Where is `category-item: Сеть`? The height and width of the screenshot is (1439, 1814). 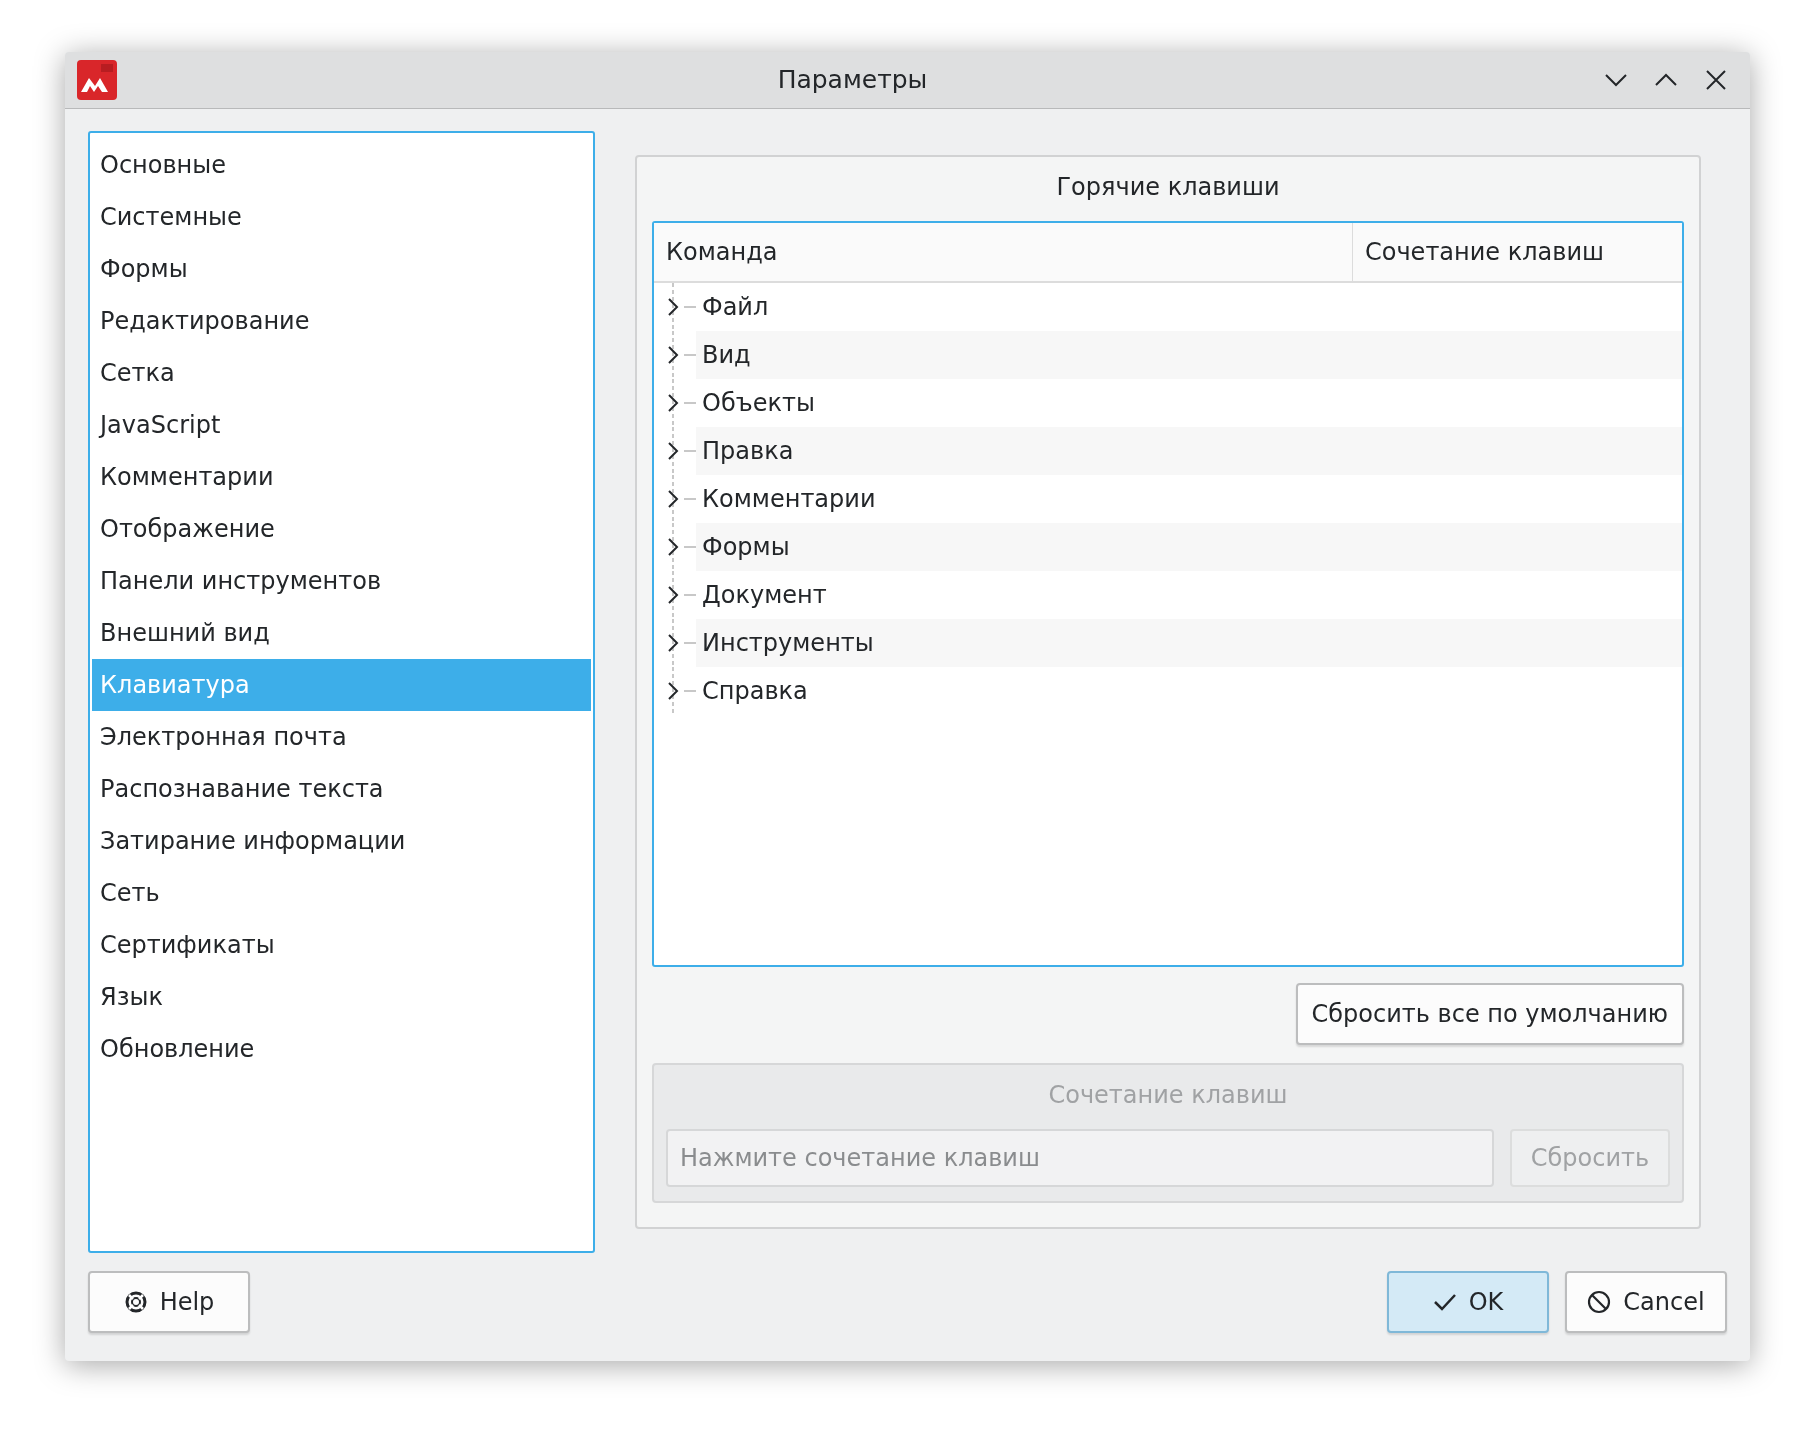 category-item: Сеть is located at coordinates (341, 892).